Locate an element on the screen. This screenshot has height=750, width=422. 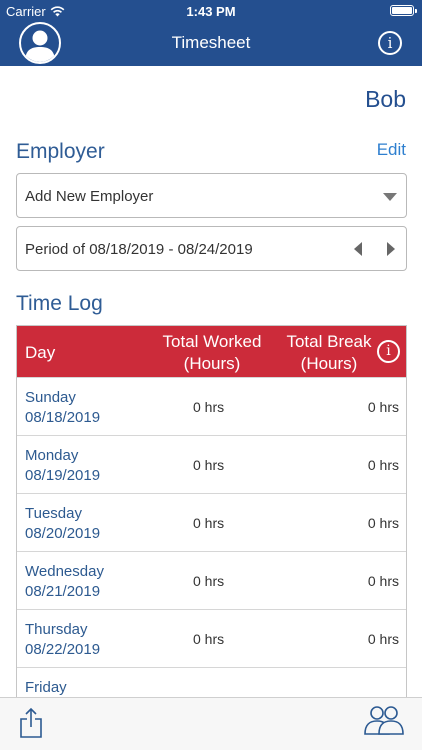
table-row: Sunday 08/18/2019 0 hrs 0 hrs is located at coordinates (211, 406).